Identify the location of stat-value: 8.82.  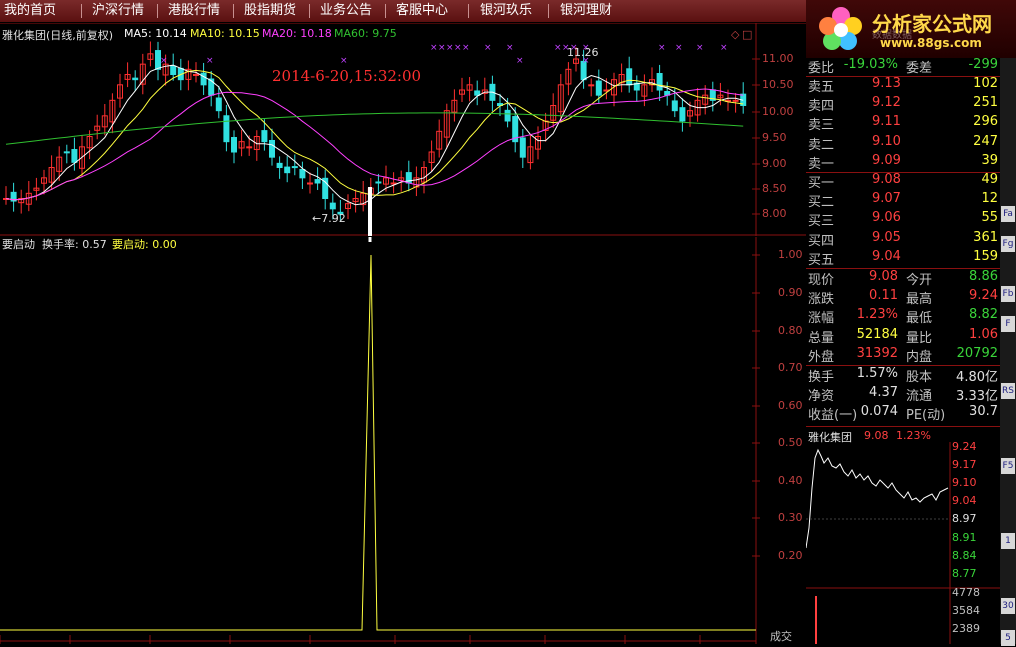
(983, 315).